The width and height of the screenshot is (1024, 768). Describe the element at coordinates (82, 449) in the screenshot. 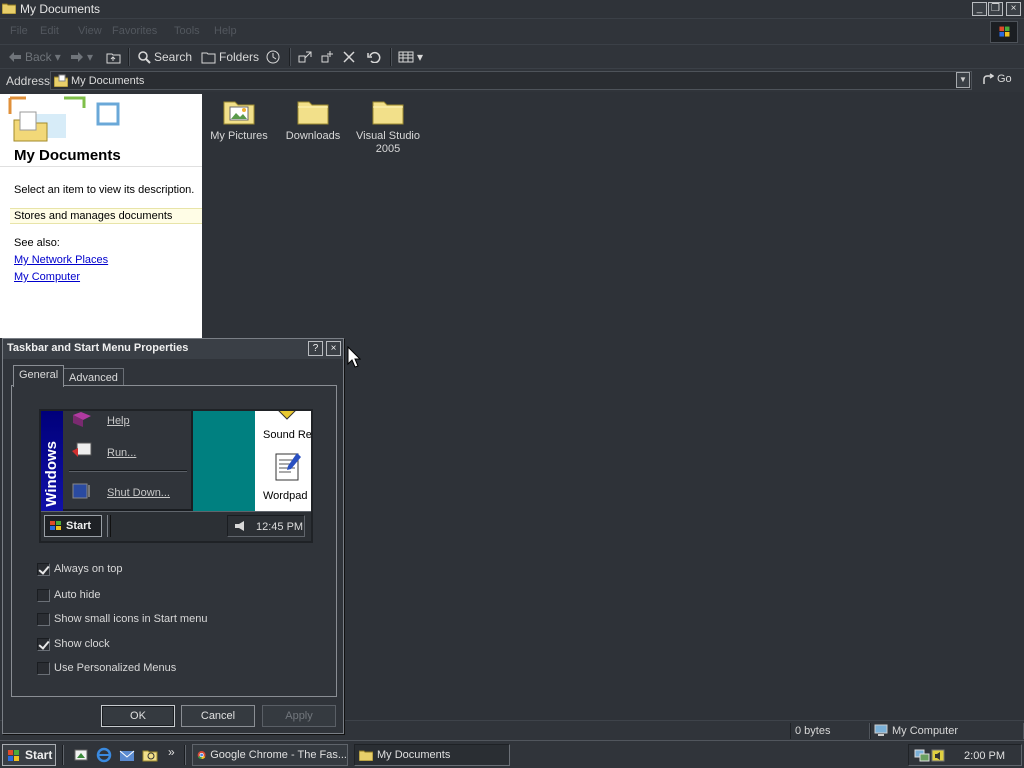

I see `run-icon` at that location.